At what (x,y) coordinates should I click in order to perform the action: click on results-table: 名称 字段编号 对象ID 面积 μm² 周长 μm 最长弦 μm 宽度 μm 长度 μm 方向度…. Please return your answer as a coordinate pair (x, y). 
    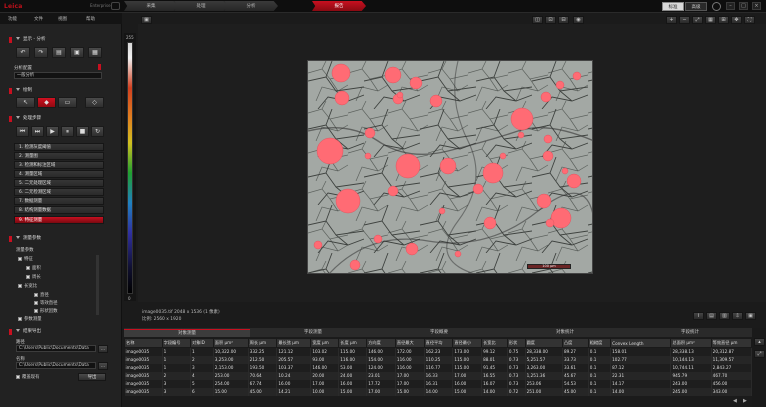
    Looking at the image, I should click on (438, 367).